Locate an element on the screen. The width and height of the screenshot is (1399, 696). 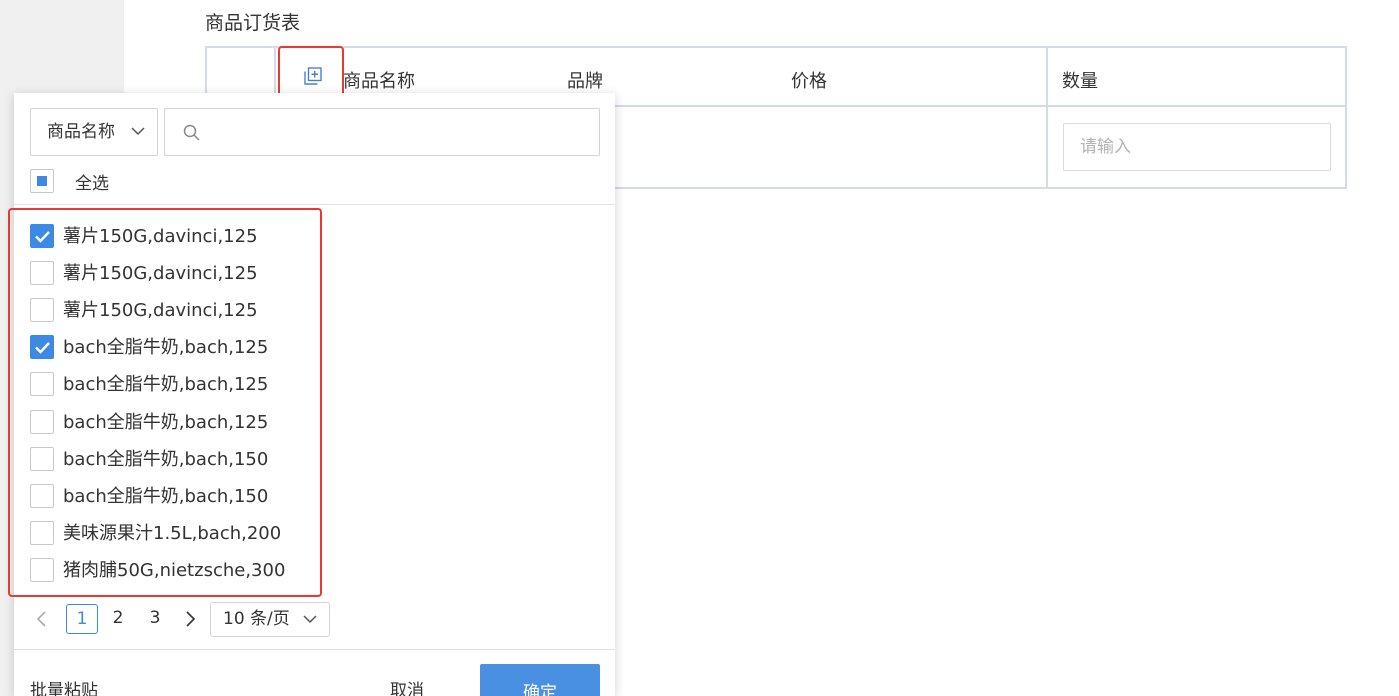
page-size-select: 10 条/页 is located at coordinates (270, 619).